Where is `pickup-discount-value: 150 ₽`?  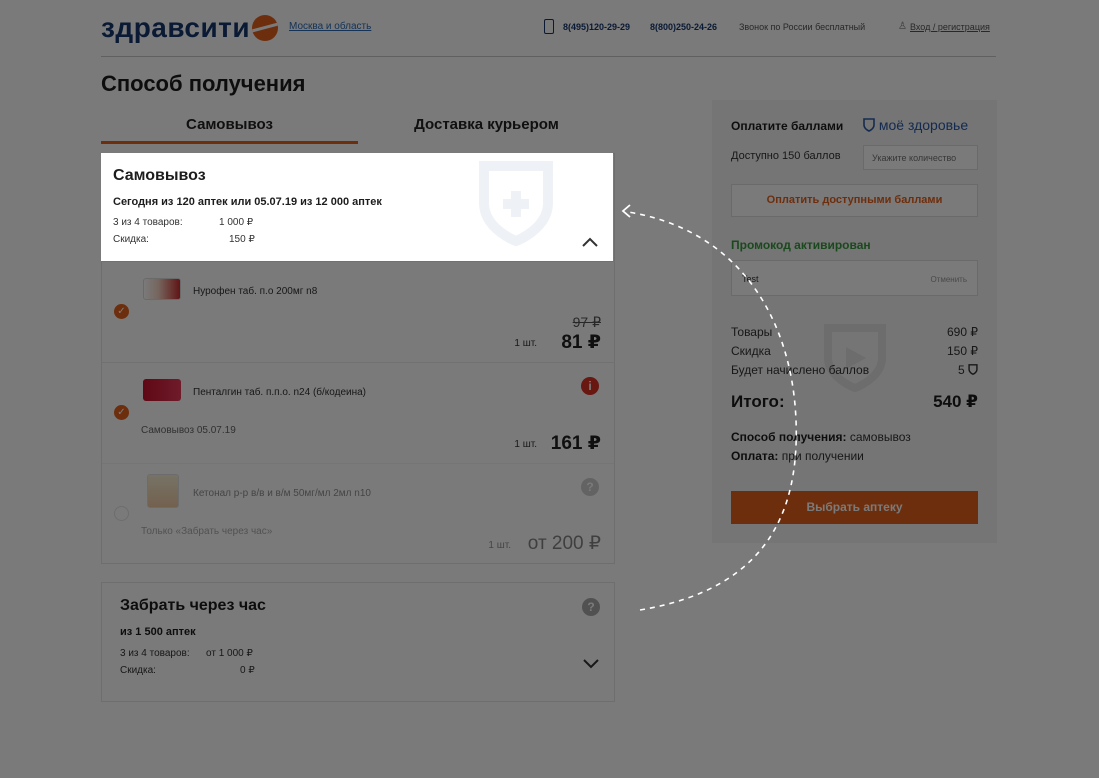
pickup-discount-value: 150 ₽ is located at coordinates (242, 239).